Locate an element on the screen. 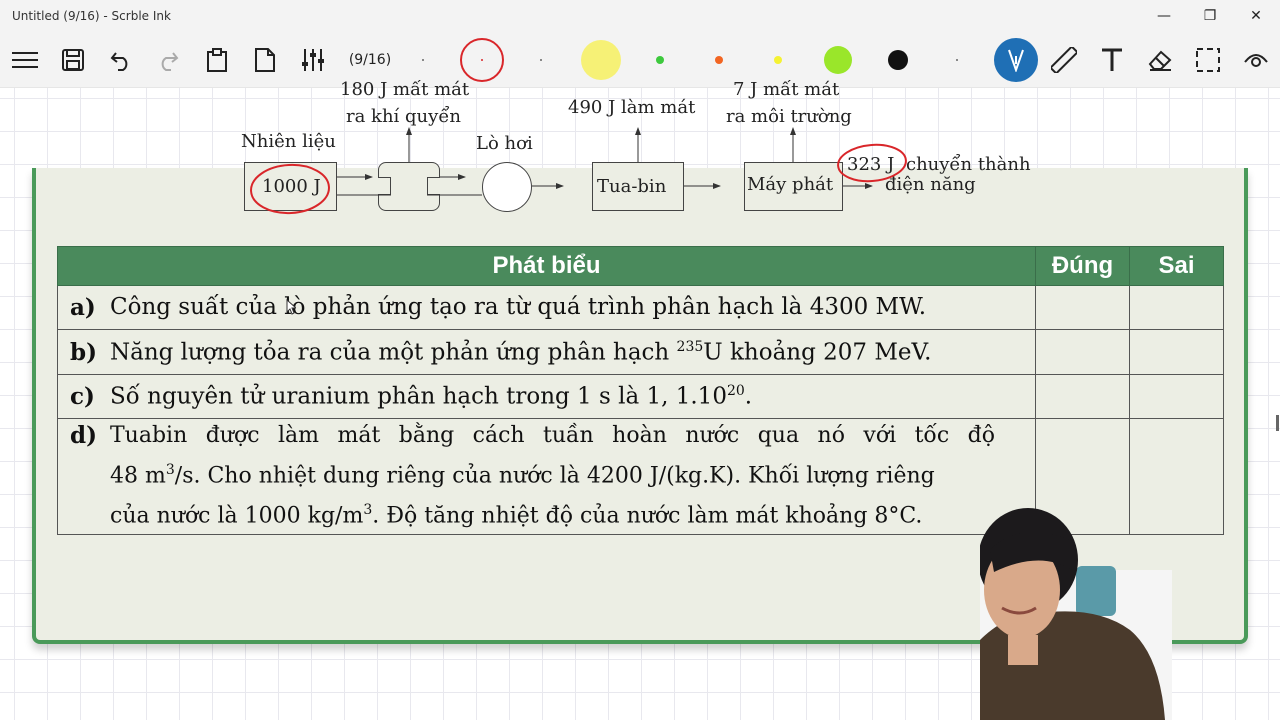 This screenshot has width=1280, height=720. loss-atmos-line2: ra khí quyển is located at coordinates (403, 116).